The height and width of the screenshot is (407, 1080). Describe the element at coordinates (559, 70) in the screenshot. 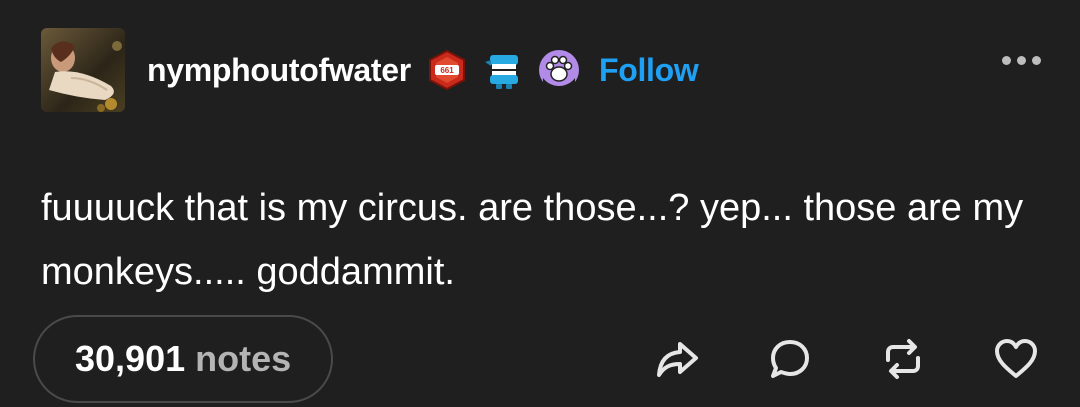

I see `paw-print-badge` at that location.